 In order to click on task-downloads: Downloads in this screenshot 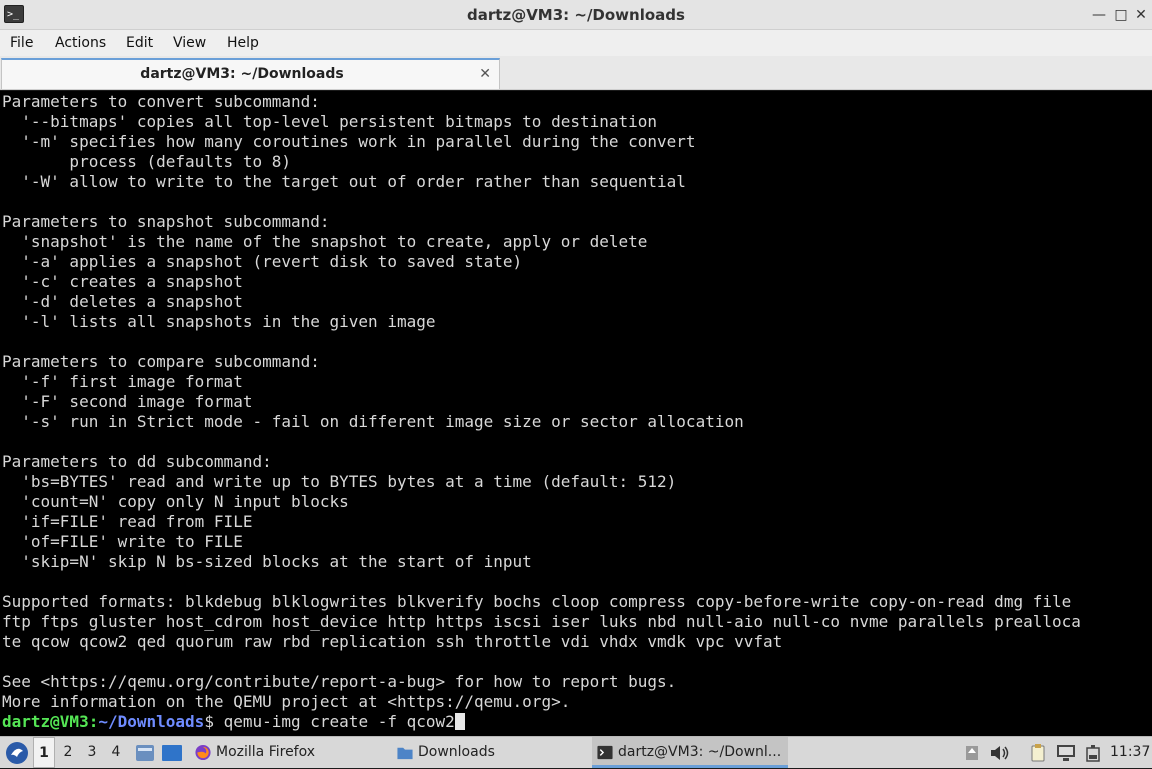, I will do `click(490, 752)`.